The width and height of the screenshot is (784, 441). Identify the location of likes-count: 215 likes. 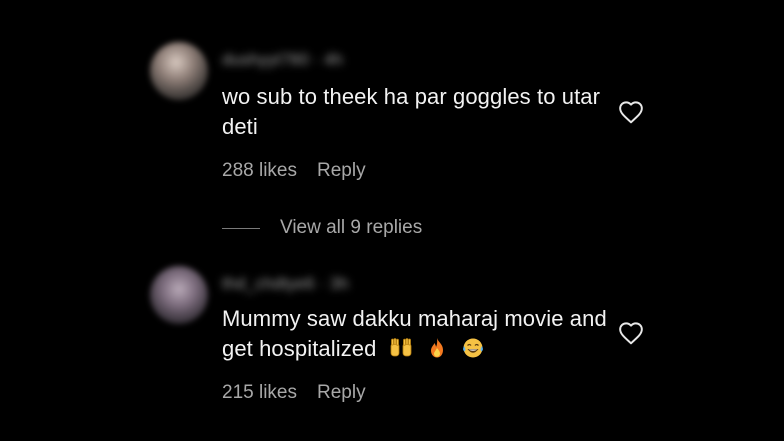
(259, 392).